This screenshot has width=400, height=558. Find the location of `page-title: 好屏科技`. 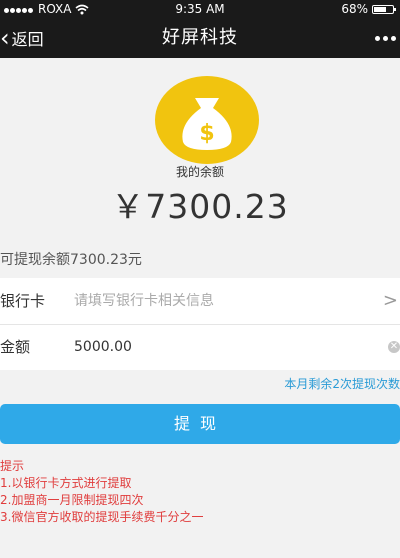

page-title: 好屏科技 is located at coordinates (200, 37).